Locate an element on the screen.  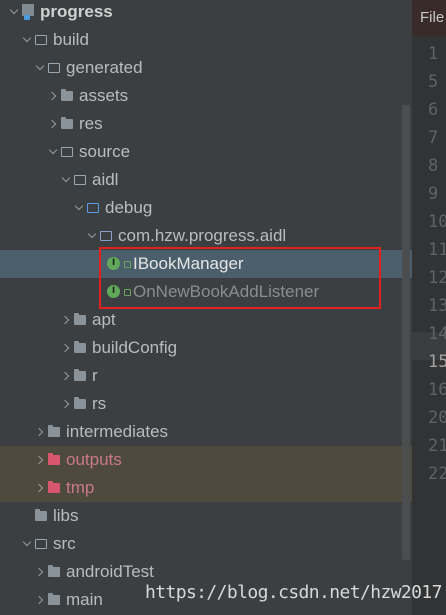
line-number: 15 is located at coordinates (437, 362).